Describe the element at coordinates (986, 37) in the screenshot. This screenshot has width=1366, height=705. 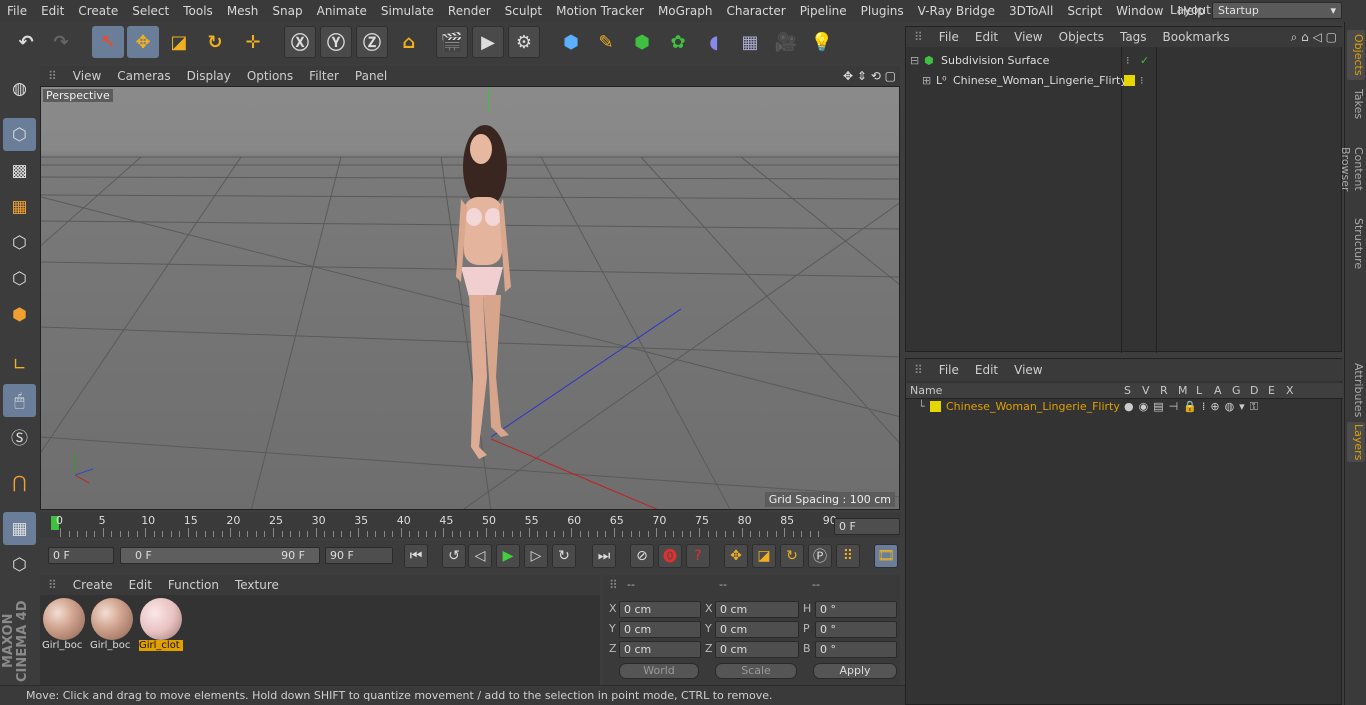
I see `object-menu-edit: Edit` at that location.